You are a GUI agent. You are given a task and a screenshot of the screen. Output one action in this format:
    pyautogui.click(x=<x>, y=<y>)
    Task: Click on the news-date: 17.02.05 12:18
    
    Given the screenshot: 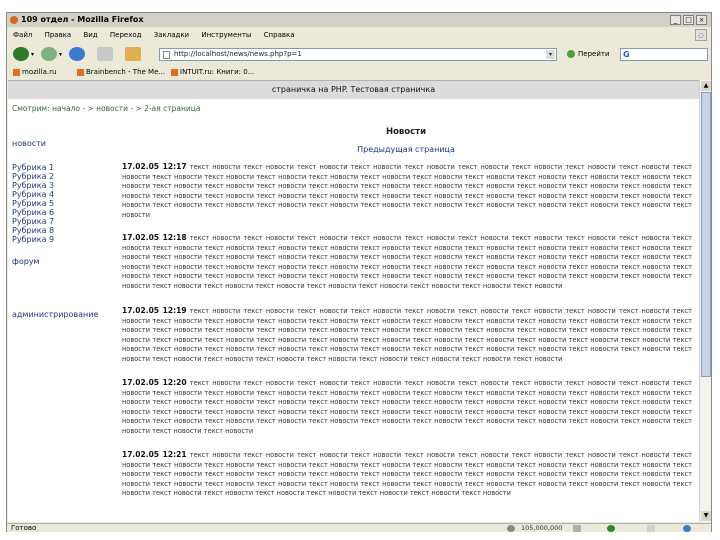 What is the action you would take?
    pyautogui.click(x=154, y=237)
    